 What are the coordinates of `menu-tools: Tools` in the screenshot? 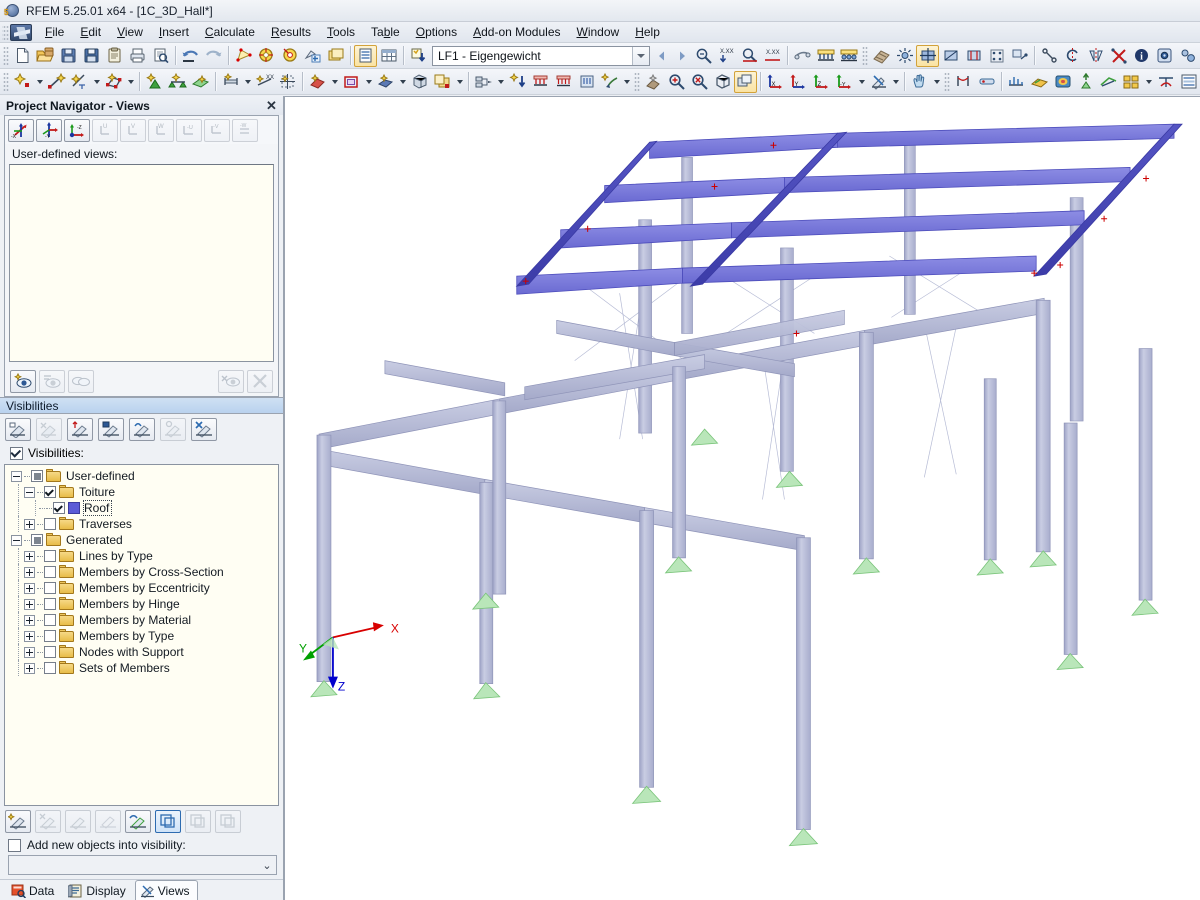 It's located at (341, 32).